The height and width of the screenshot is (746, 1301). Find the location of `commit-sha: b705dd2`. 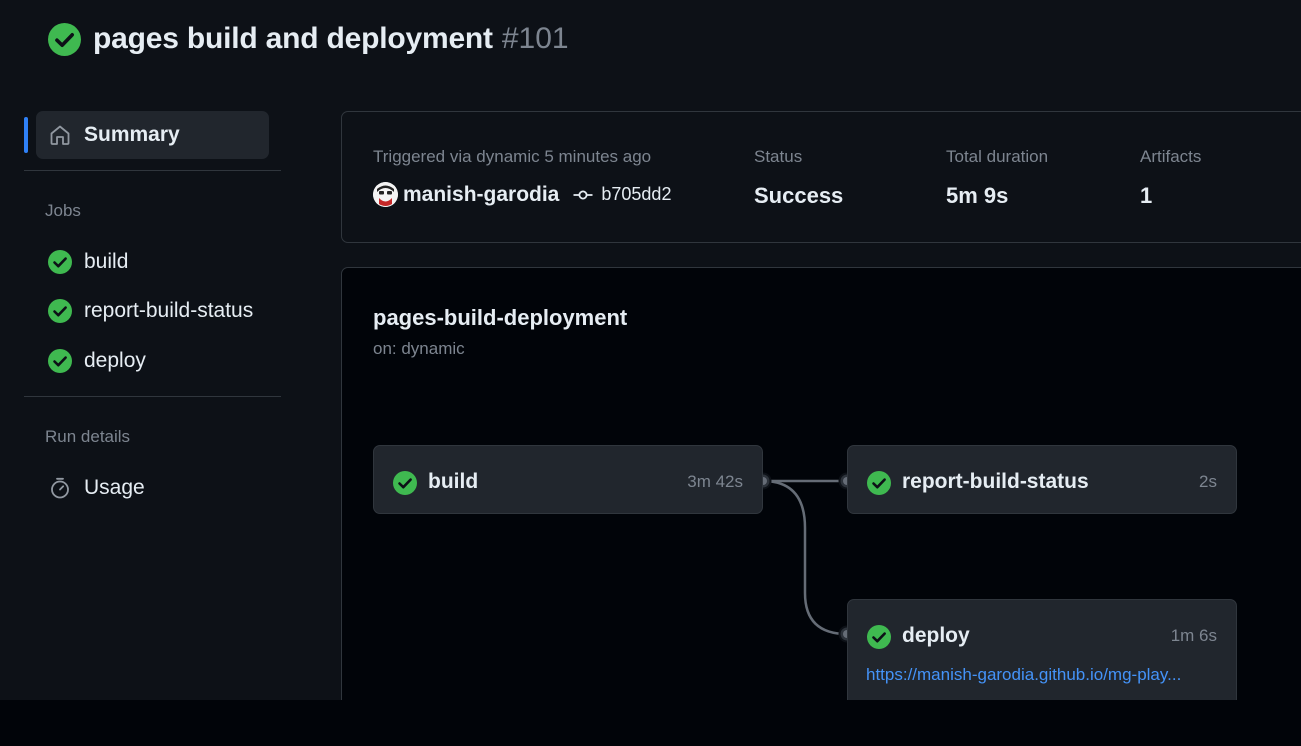

commit-sha: b705dd2 is located at coordinates (636, 194).